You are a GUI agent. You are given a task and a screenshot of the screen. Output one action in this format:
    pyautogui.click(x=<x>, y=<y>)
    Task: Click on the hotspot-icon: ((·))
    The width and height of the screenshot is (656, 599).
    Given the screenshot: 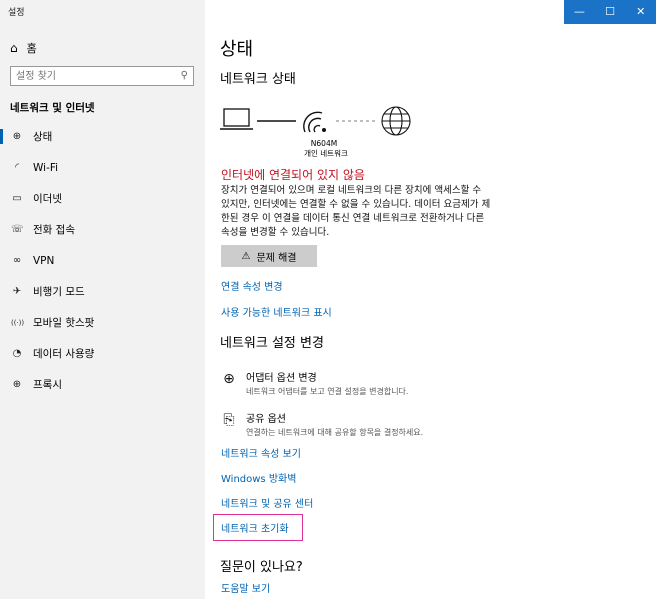 What is the action you would take?
    pyautogui.click(x=18, y=322)
    